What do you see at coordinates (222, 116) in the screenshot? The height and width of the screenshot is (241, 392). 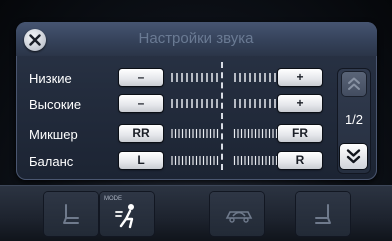 I see `center-marker-line` at bounding box center [222, 116].